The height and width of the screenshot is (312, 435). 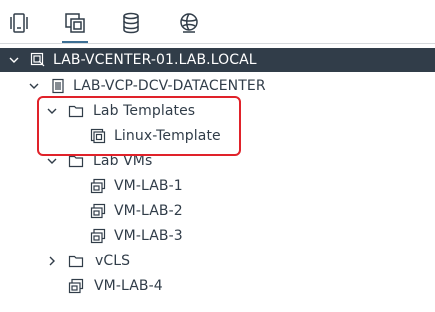 What do you see at coordinates (217, 211) in the screenshot?
I see `tree-item-vm-lab-2: VM-LAB-2` at bounding box center [217, 211].